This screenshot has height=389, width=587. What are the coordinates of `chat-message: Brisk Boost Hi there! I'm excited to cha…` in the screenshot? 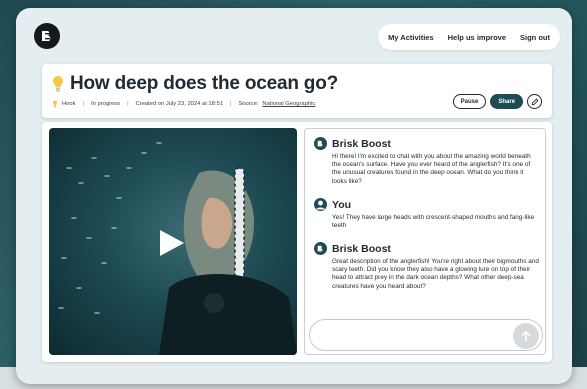 It's located at (426, 161).